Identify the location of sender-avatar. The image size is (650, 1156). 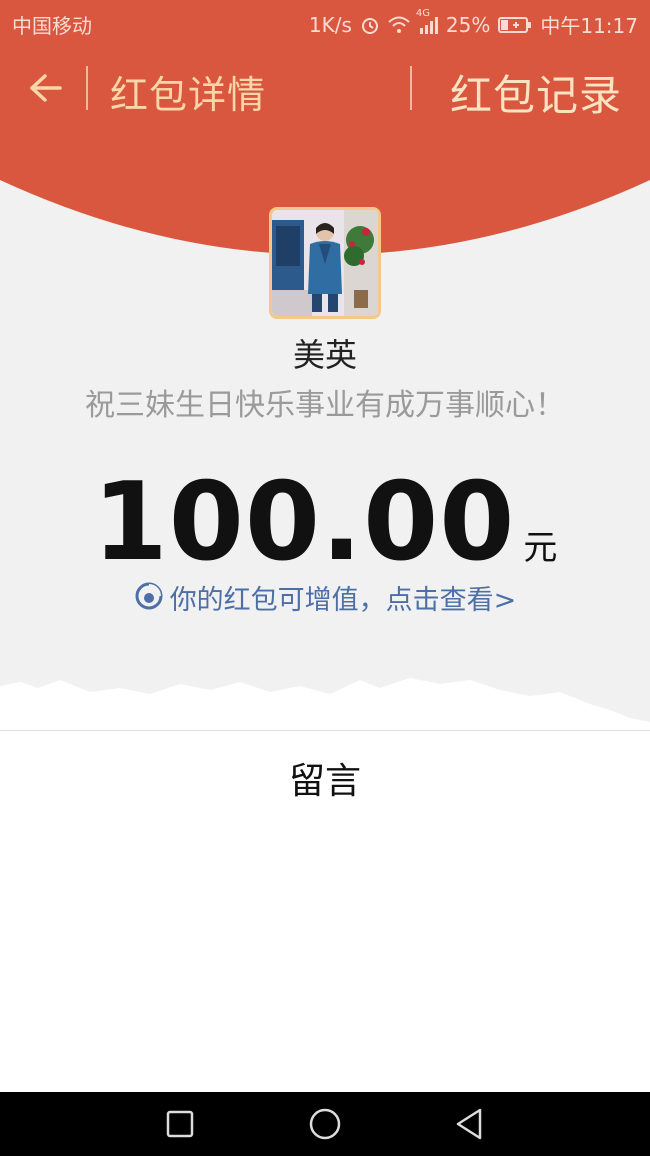
(325, 263).